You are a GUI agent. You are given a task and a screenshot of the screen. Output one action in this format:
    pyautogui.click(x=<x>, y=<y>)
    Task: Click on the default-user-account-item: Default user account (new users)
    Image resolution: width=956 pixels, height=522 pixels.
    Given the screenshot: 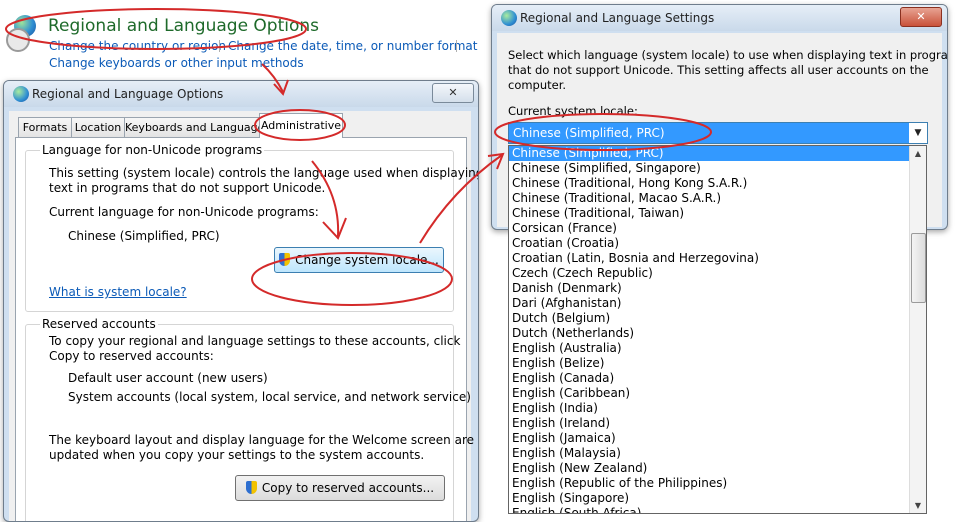 What is the action you would take?
    pyautogui.click(x=168, y=378)
    